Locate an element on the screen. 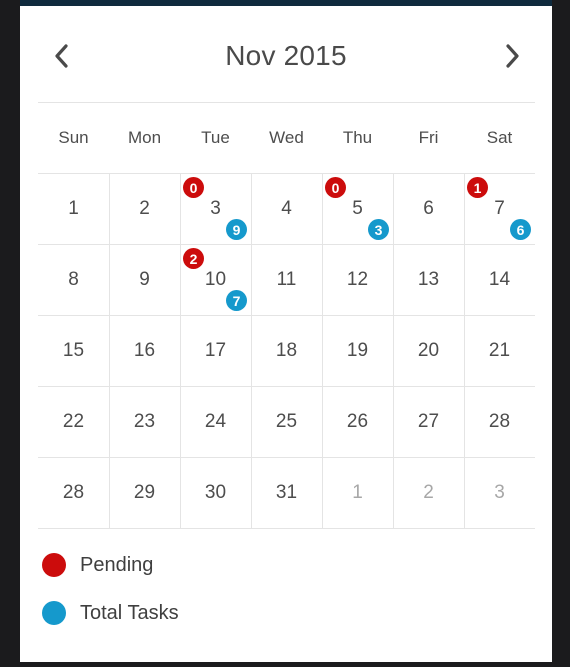 The image size is (570, 667). day-cell: 13 is located at coordinates (428, 280).